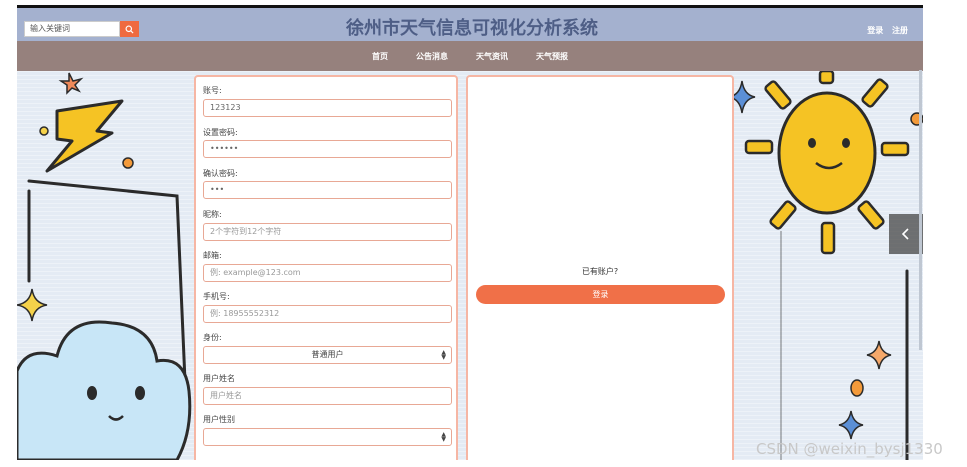  Describe the element at coordinates (327, 232) in the screenshot. I see `nickname-input: 2个字符到12个字符` at that location.